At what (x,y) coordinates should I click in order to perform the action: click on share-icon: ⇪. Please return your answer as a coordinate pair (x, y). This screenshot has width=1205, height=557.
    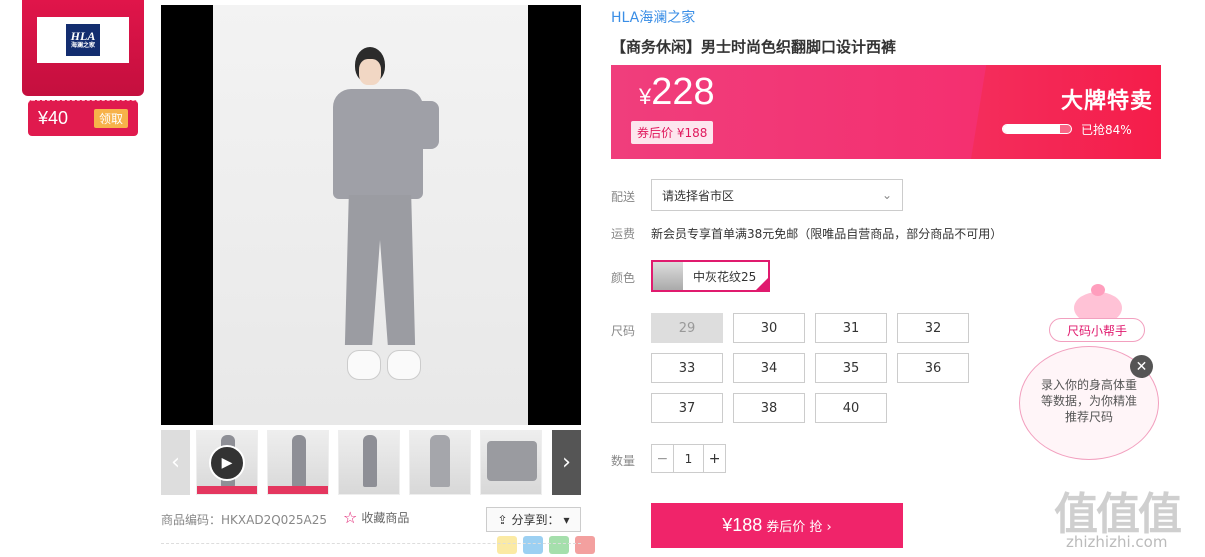
    Looking at the image, I should click on (502, 519).